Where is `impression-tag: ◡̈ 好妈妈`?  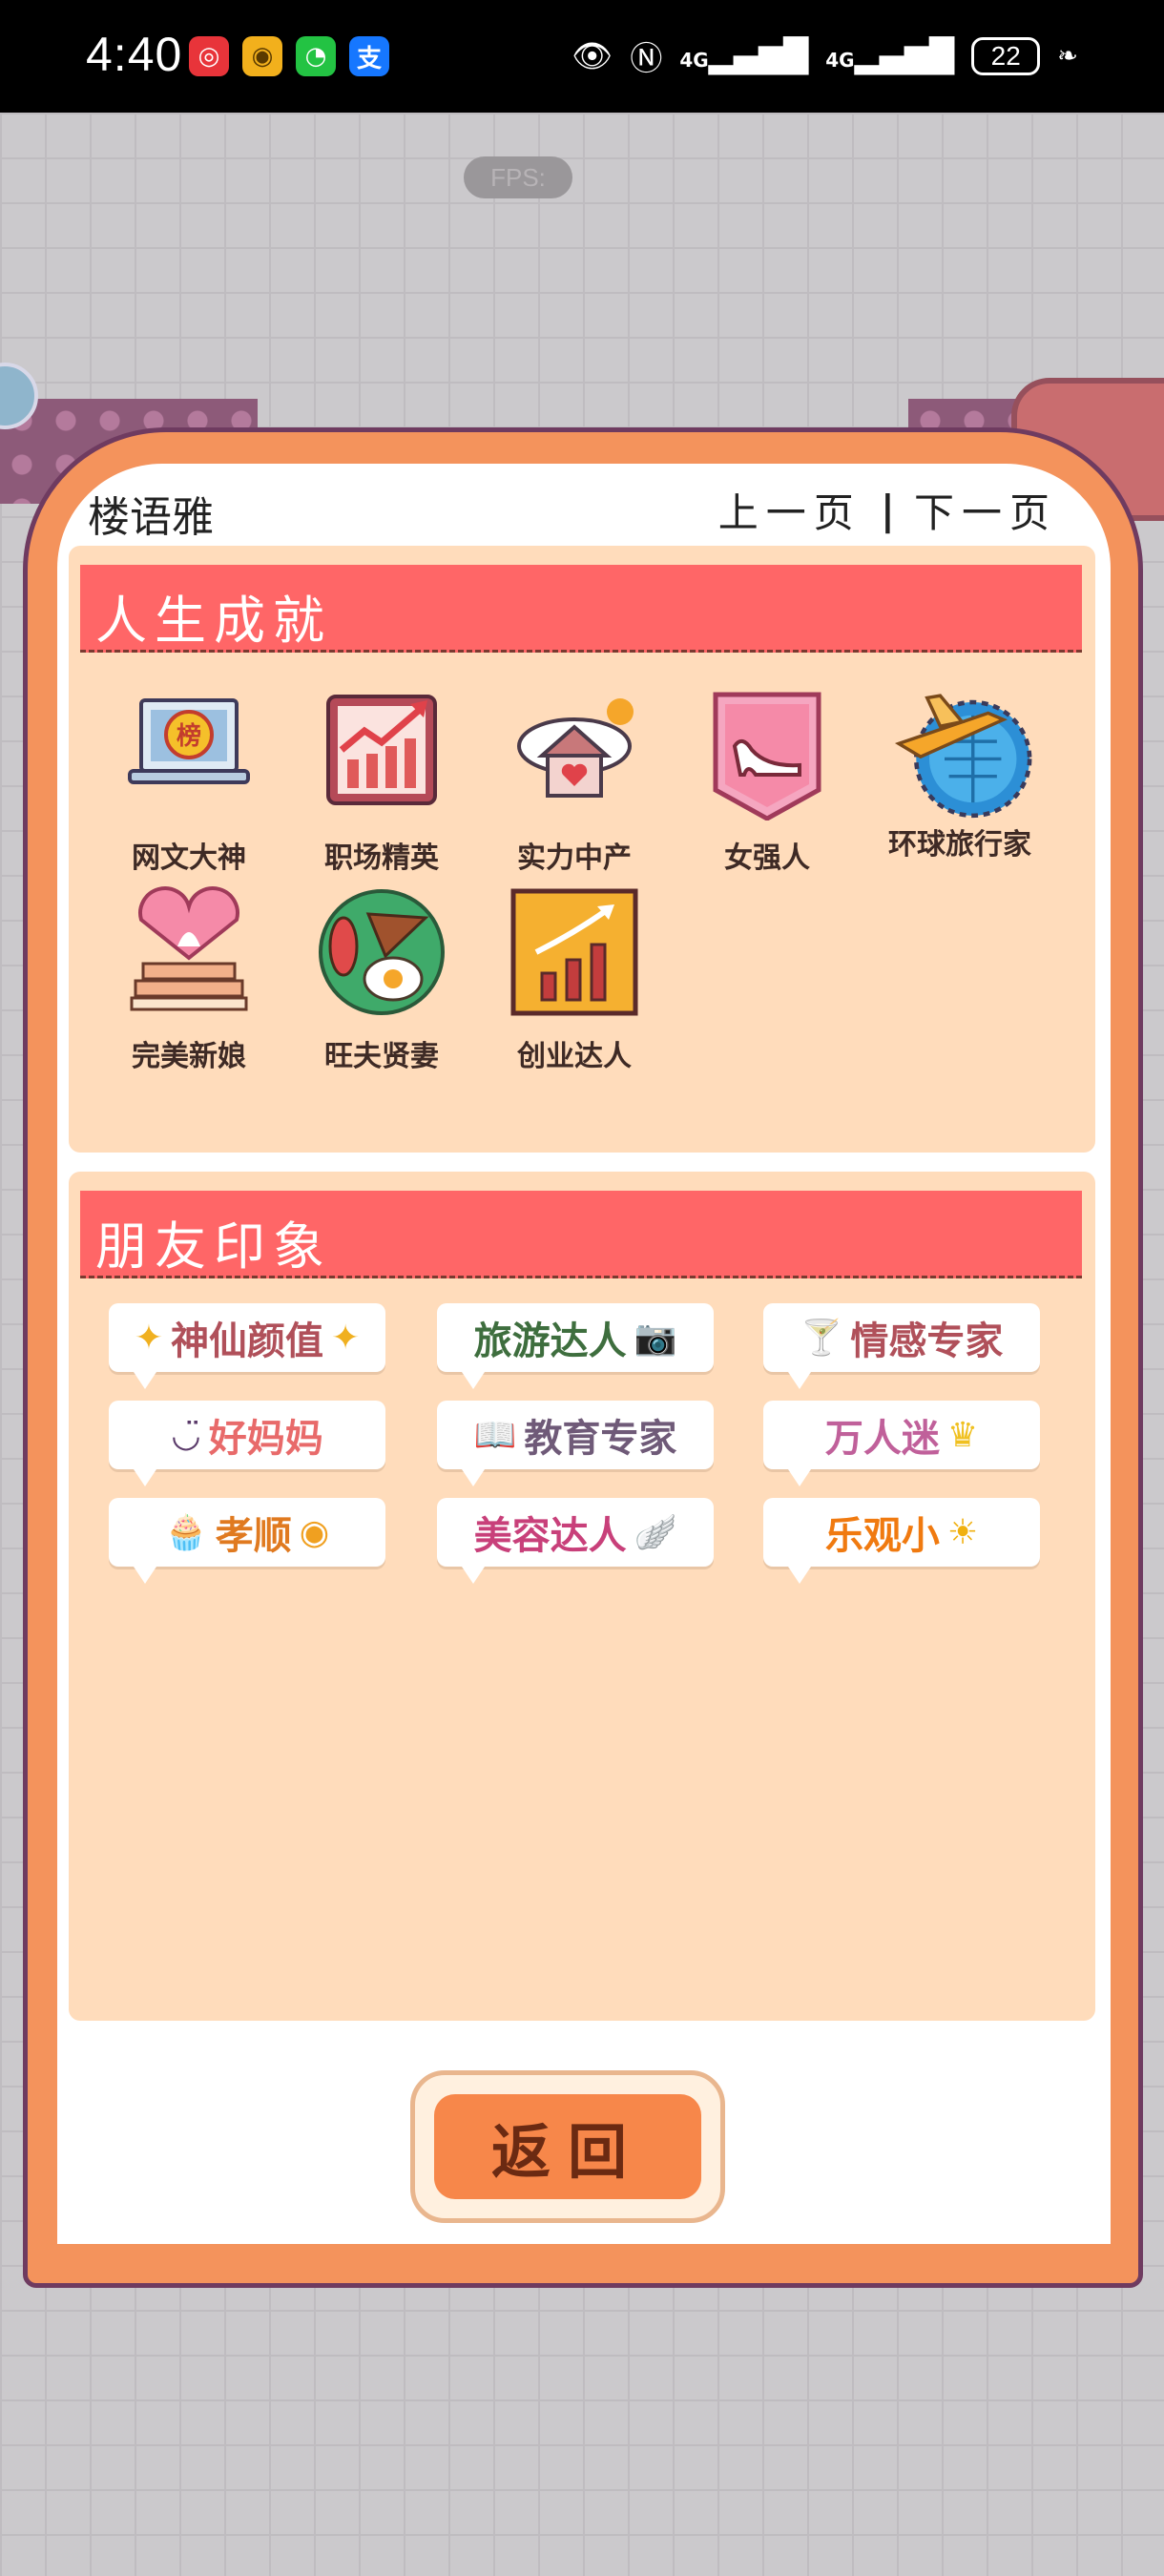 impression-tag: ◡̈ 好妈妈 is located at coordinates (247, 1443).